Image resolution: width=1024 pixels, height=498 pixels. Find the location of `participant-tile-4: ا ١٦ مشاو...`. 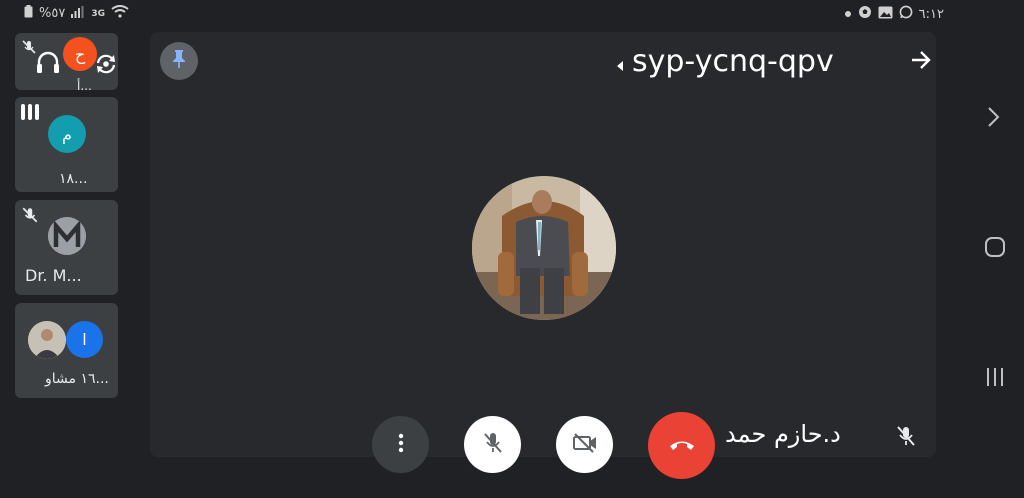

participant-tile-4: ا ١٦ مشاو... is located at coordinates (66, 350).